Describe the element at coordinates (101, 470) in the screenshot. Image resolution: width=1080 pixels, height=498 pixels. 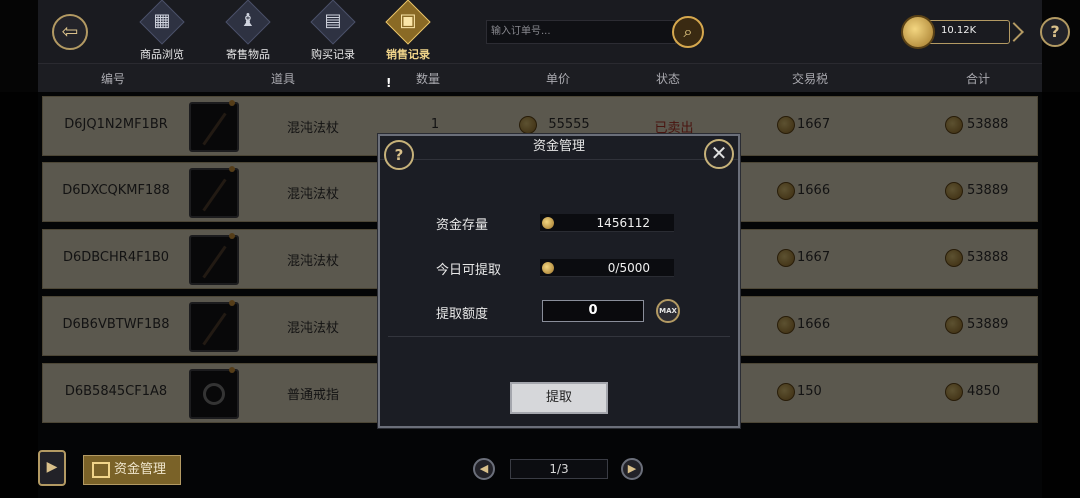
I see `vault-icon` at that location.